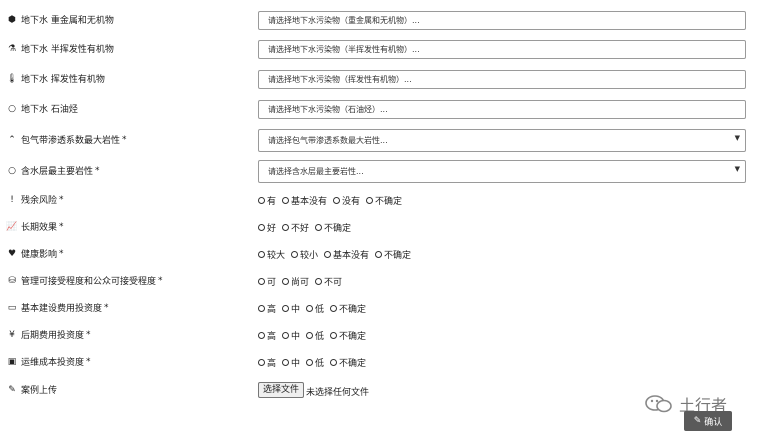 The image size is (762, 437). Describe the element at coordinates (57, 172) in the screenshot. I see `label-text: 含水层最主要岩性` at that location.